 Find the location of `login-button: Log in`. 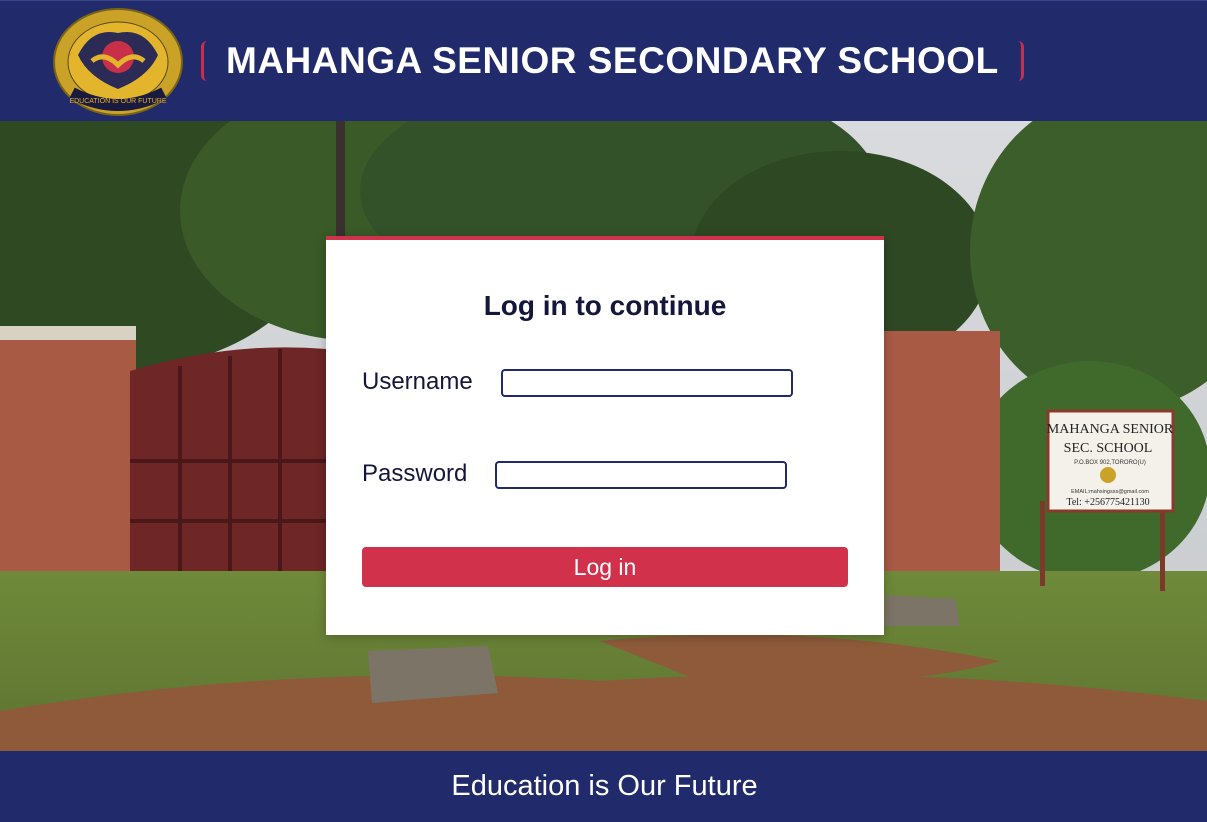

login-button: Log in is located at coordinates (605, 567).